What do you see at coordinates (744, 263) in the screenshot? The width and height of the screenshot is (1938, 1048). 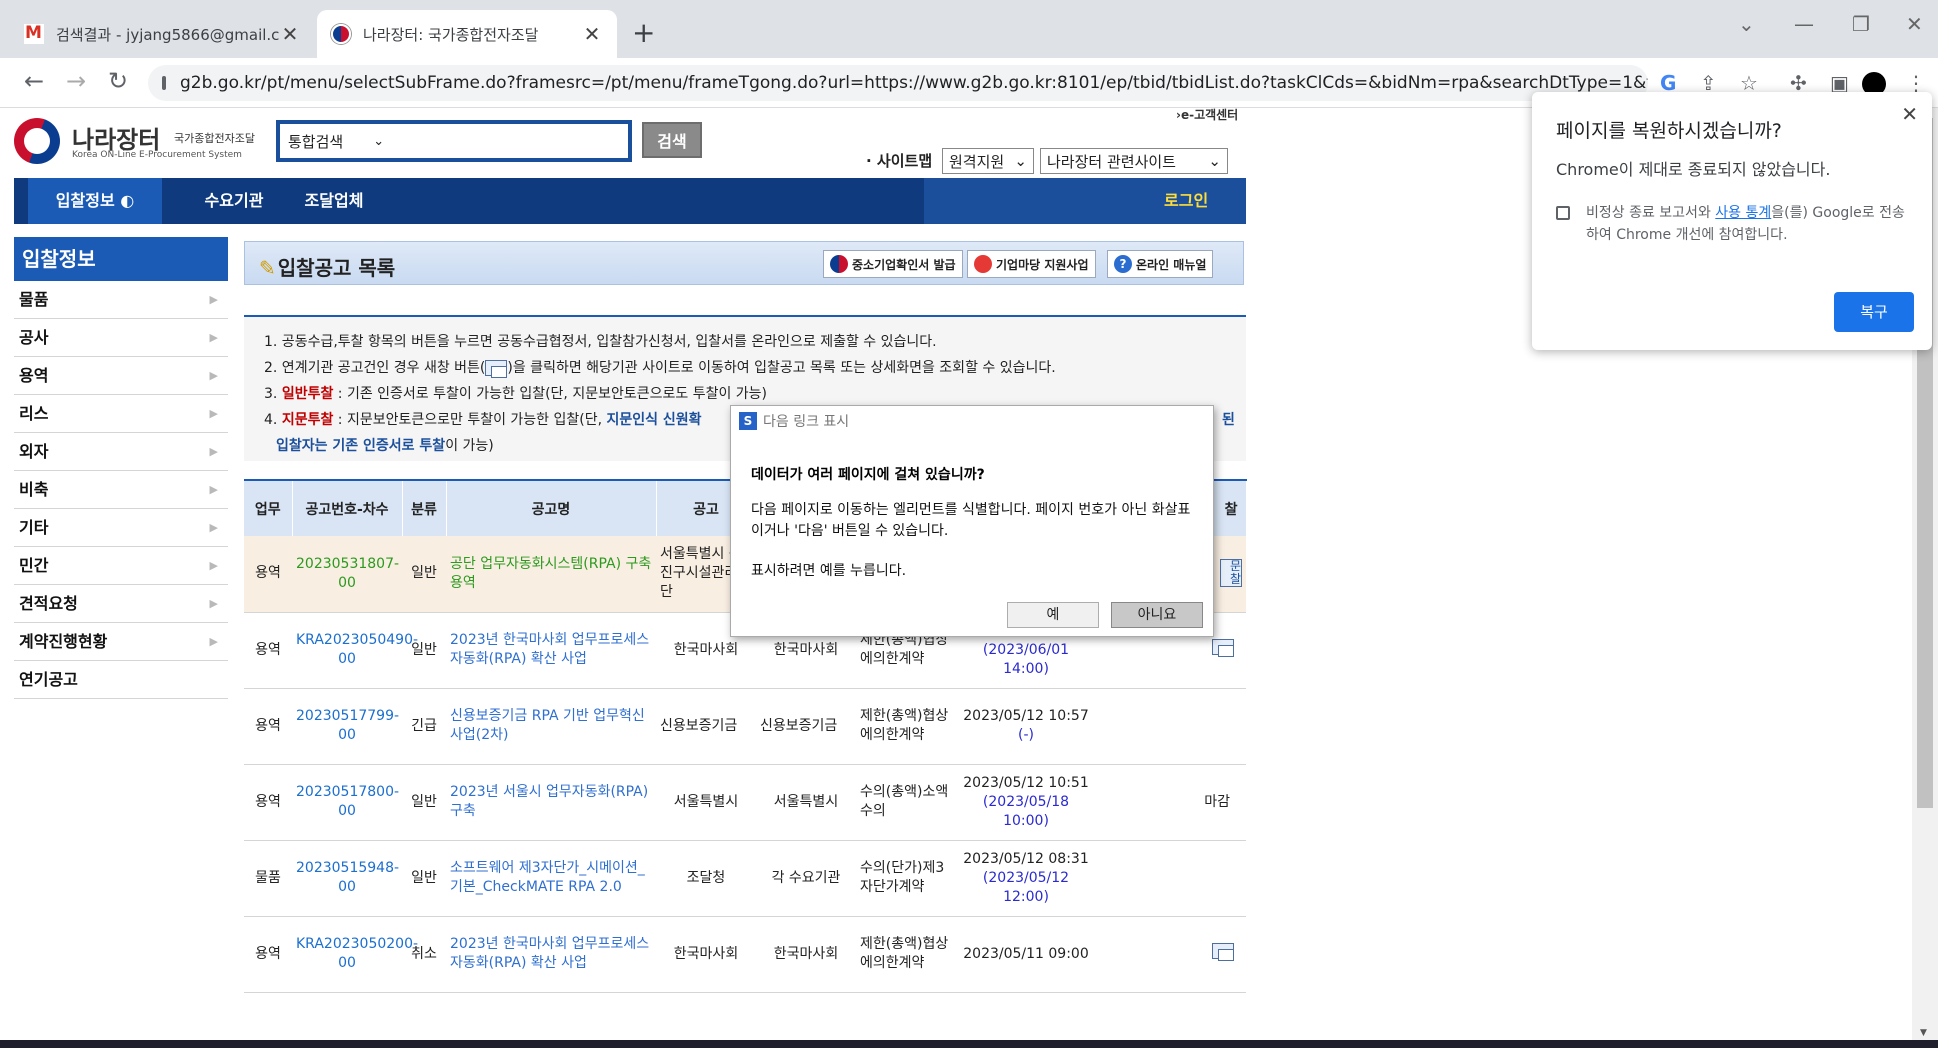 I see `list-title-bar: 입찰공고 목록 중소기업확인서 발급 기업마당 지원사업 ? 온라인 매뉴얼` at bounding box center [744, 263].